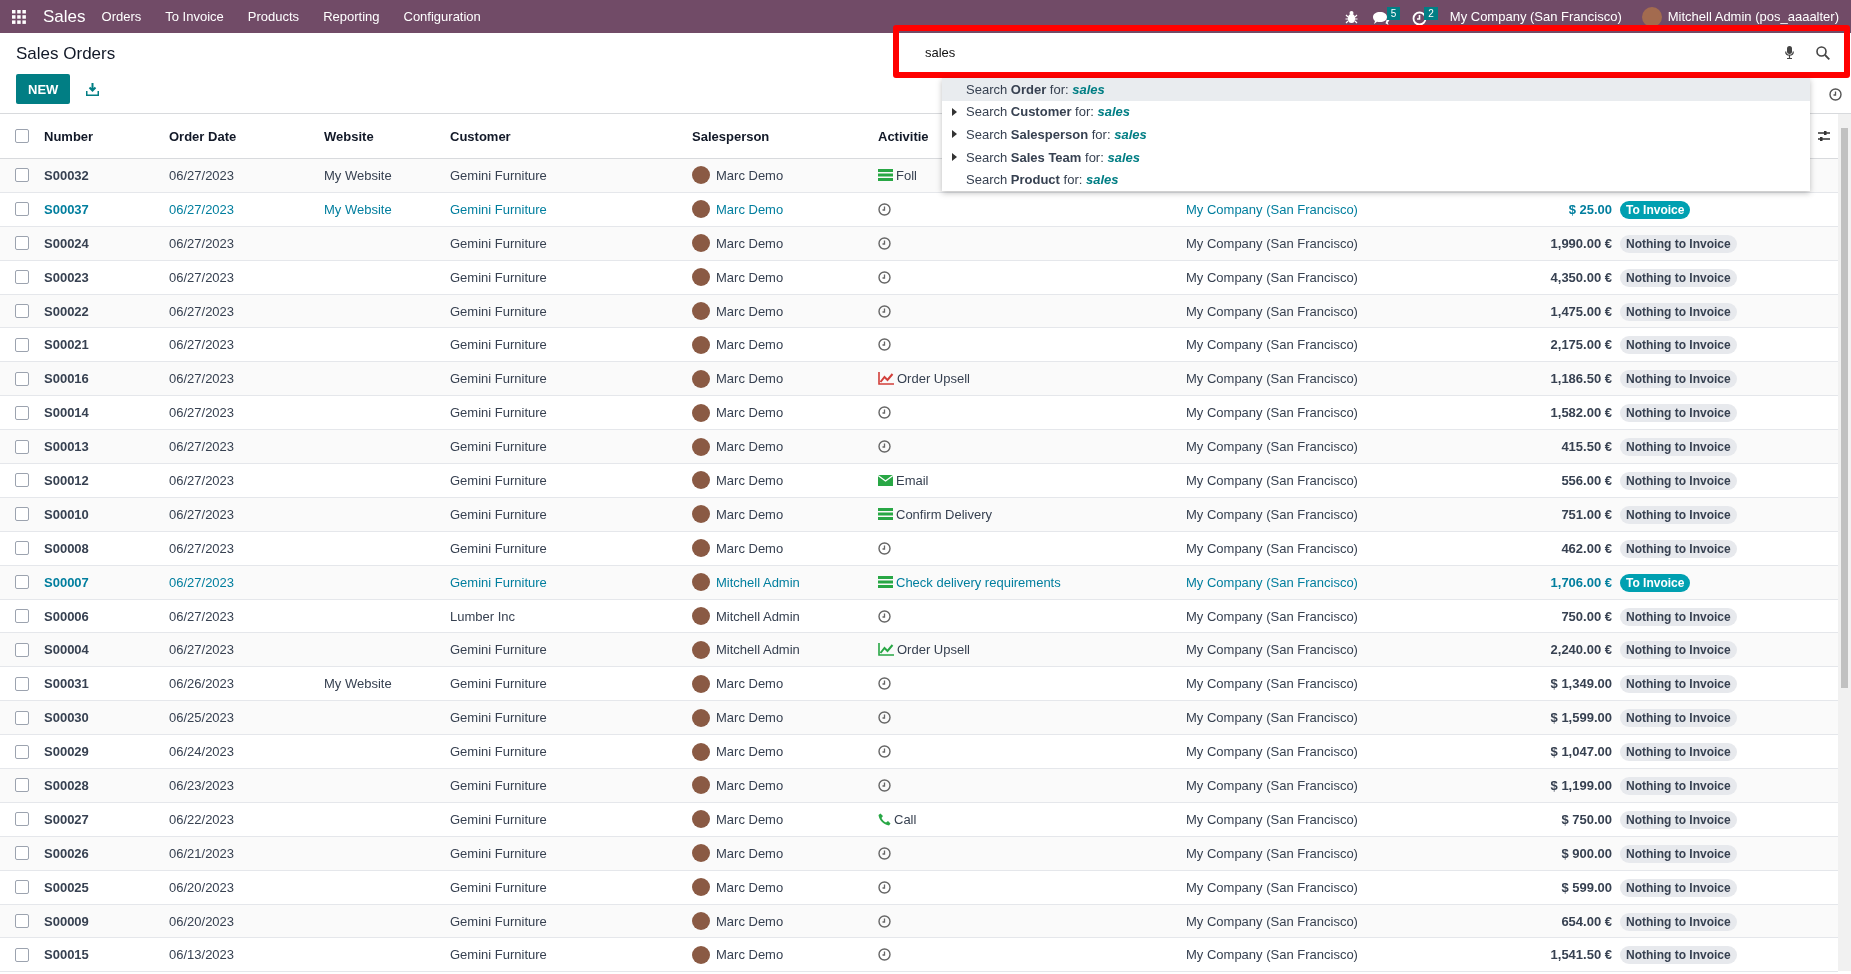  What do you see at coordinates (387, 136) in the screenshot?
I see `column-header: Website` at bounding box center [387, 136].